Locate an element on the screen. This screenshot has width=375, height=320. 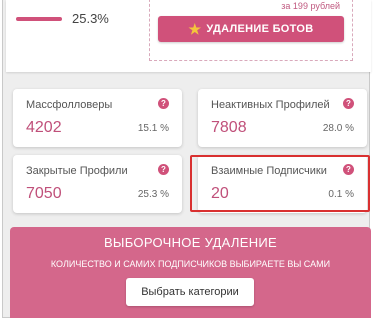
stat-percent: 28.0 % is located at coordinates (338, 128).